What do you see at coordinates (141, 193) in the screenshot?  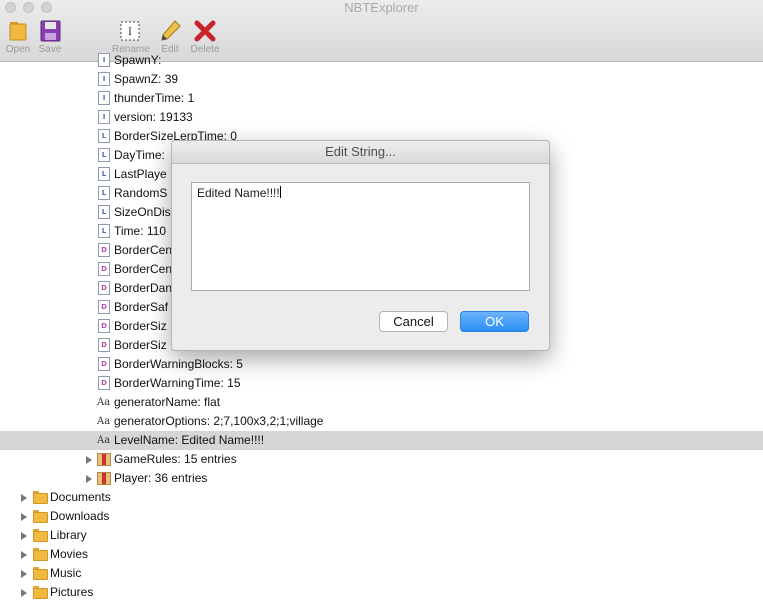 I see `tree-row-label: RandomS` at bounding box center [141, 193].